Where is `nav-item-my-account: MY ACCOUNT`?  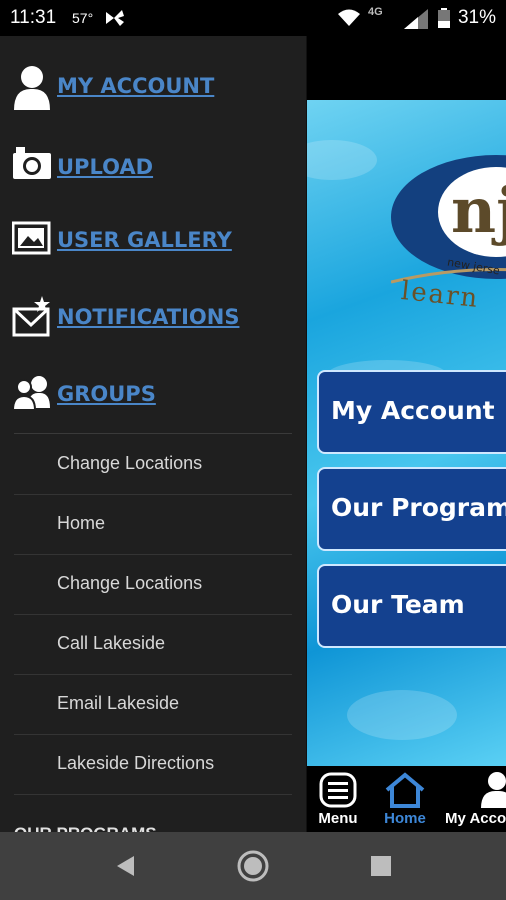 nav-item-my-account: MY ACCOUNT is located at coordinates (153, 86).